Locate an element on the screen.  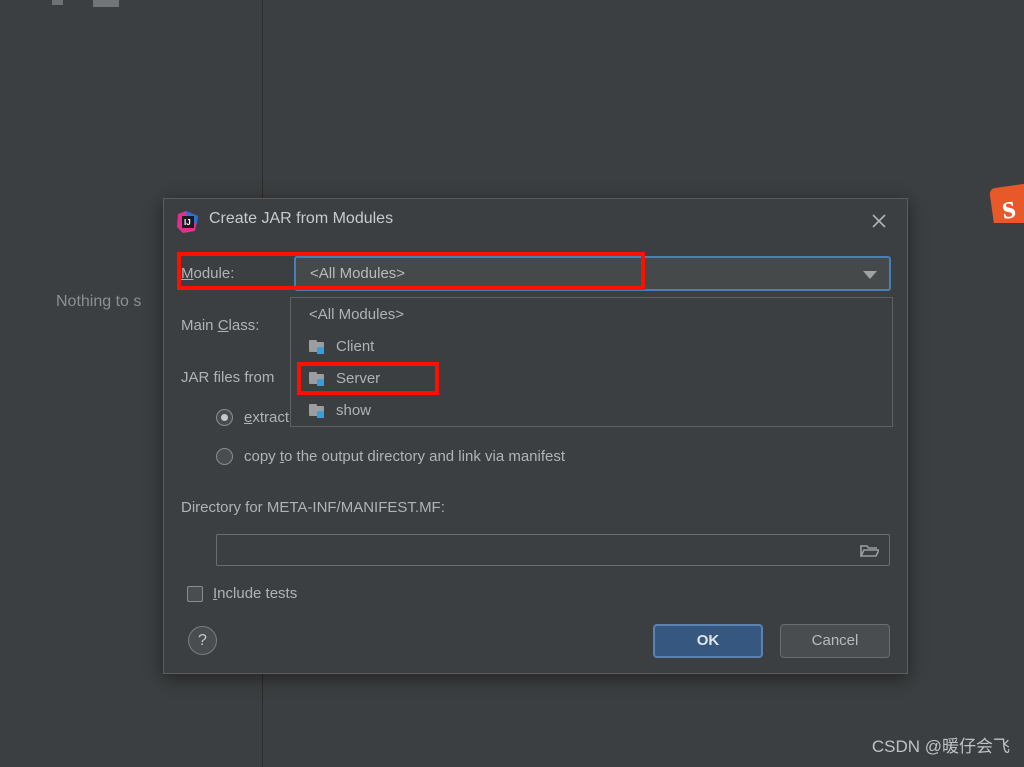
dropdown-item-show: show is located at coordinates (591, 410).